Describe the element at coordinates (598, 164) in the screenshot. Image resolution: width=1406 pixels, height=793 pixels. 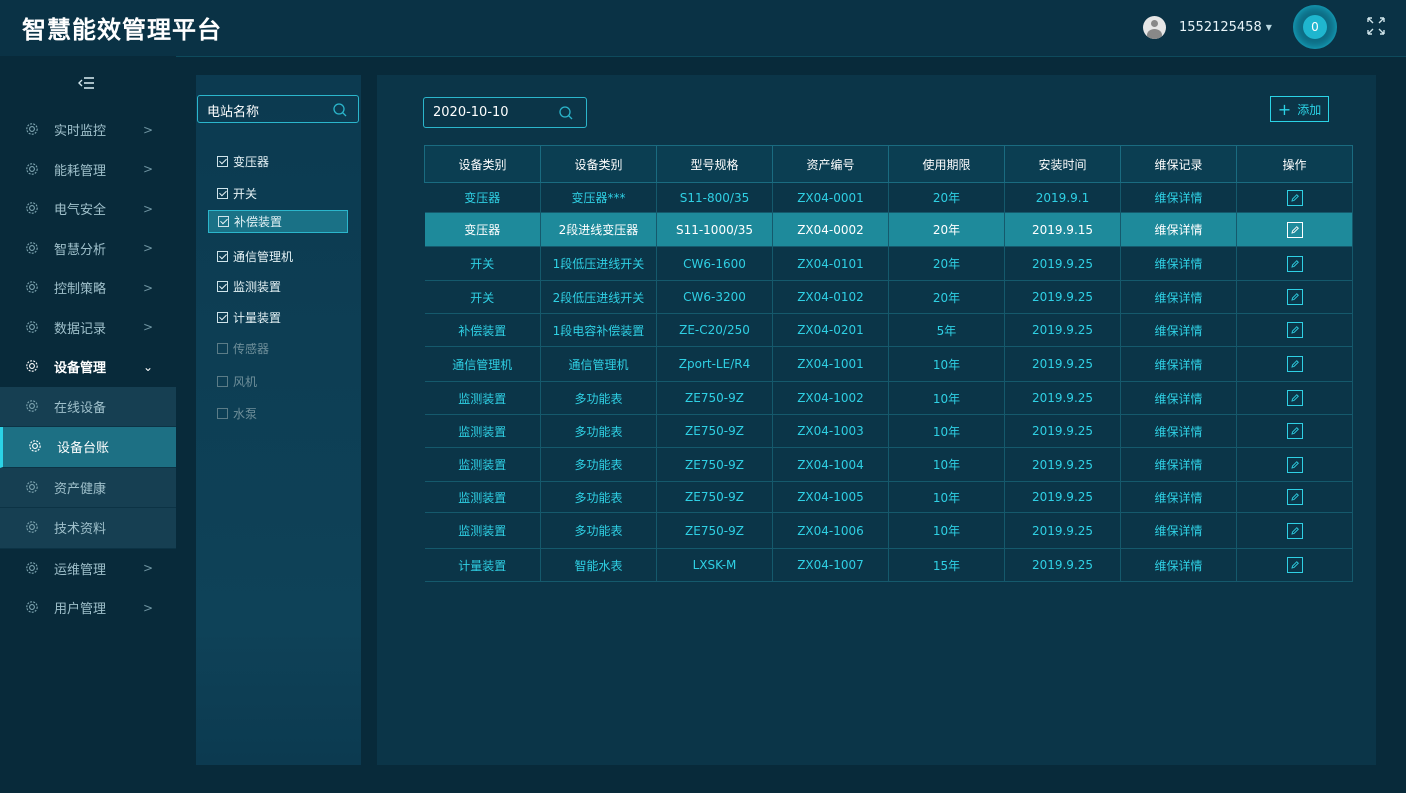
I see `column-header: 设备类别` at that location.